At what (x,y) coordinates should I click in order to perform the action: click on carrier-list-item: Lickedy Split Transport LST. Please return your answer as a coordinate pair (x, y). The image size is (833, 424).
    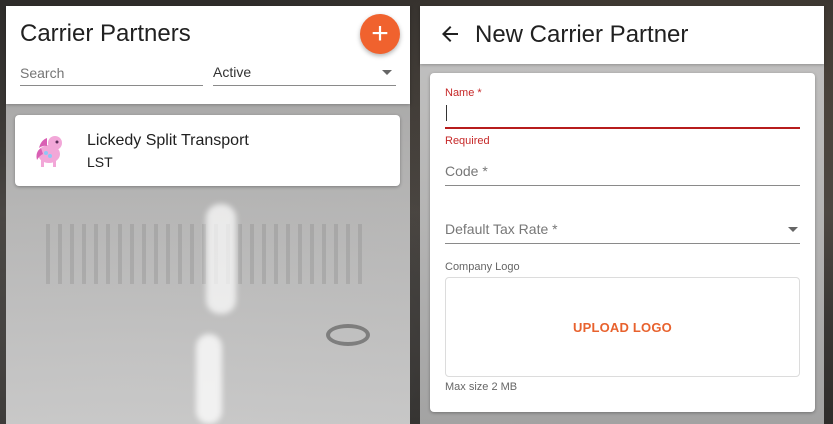
    Looking at the image, I should click on (207, 150).